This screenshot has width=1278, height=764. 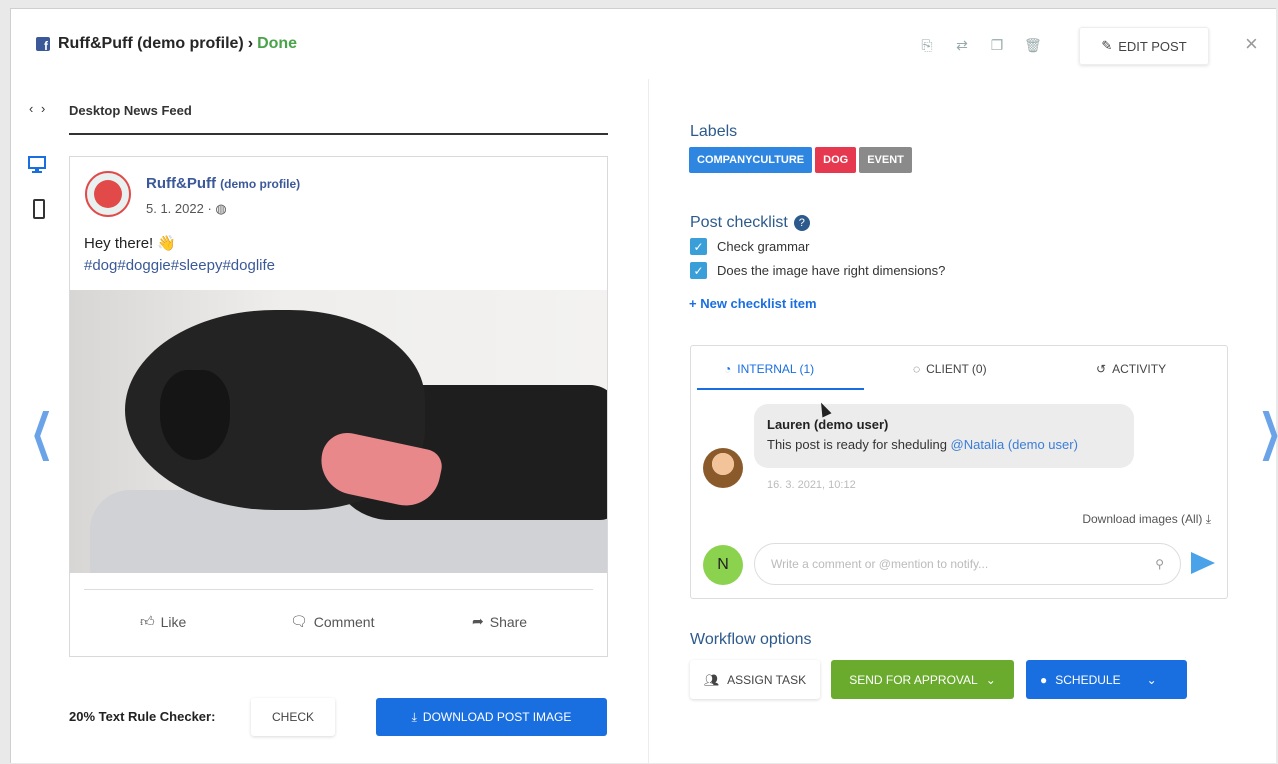 I want to click on thumbs-up-icon: 👍︎, so click(x=147, y=621).